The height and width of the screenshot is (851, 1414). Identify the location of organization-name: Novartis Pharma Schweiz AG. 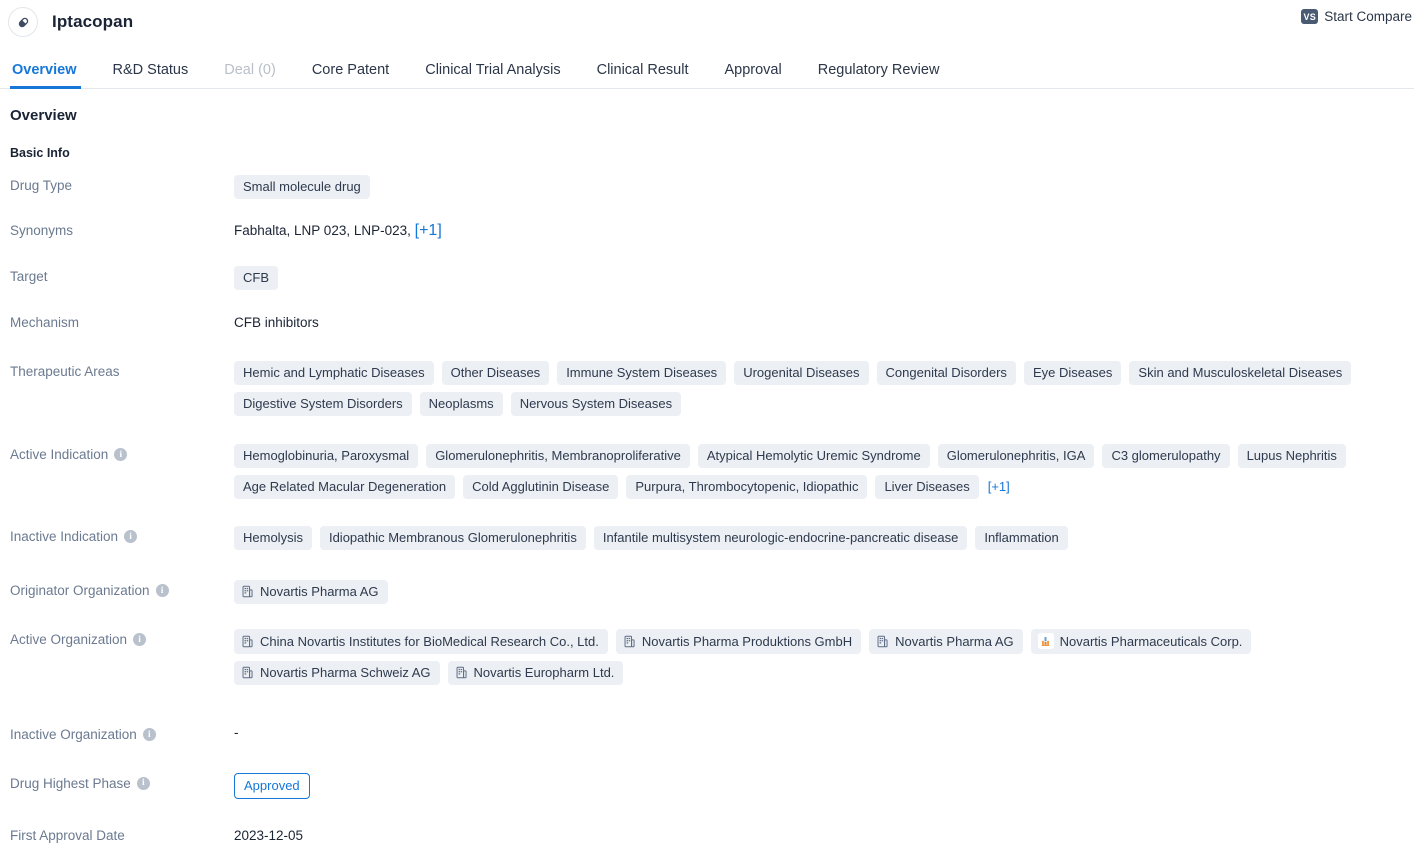
(345, 672).